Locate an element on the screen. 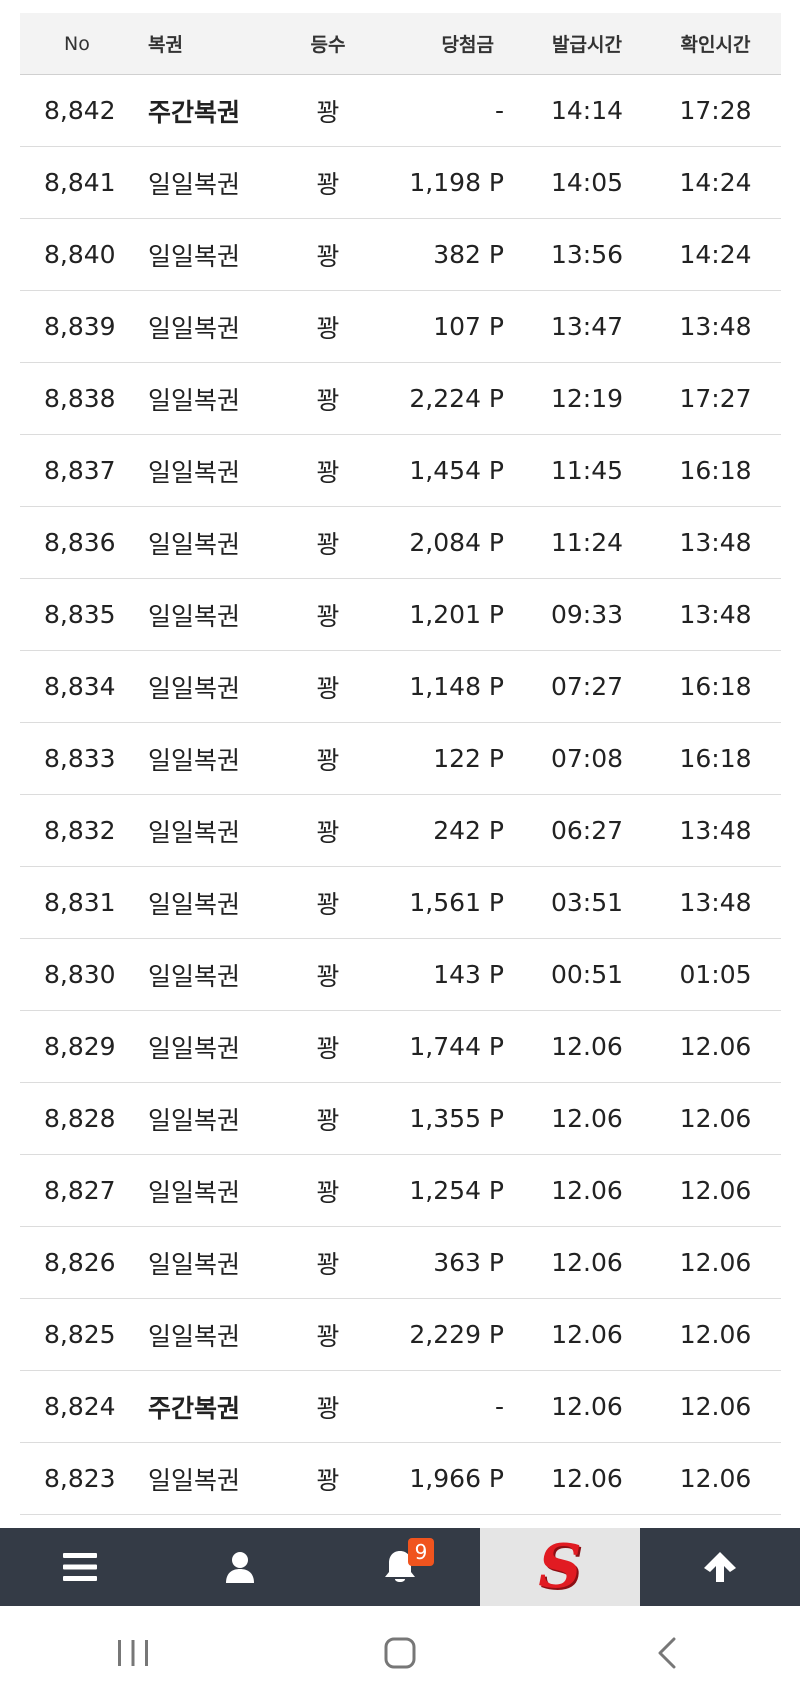 This screenshot has width=800, height=1699. system-nav-bar is located at coordinates (400, 1652).